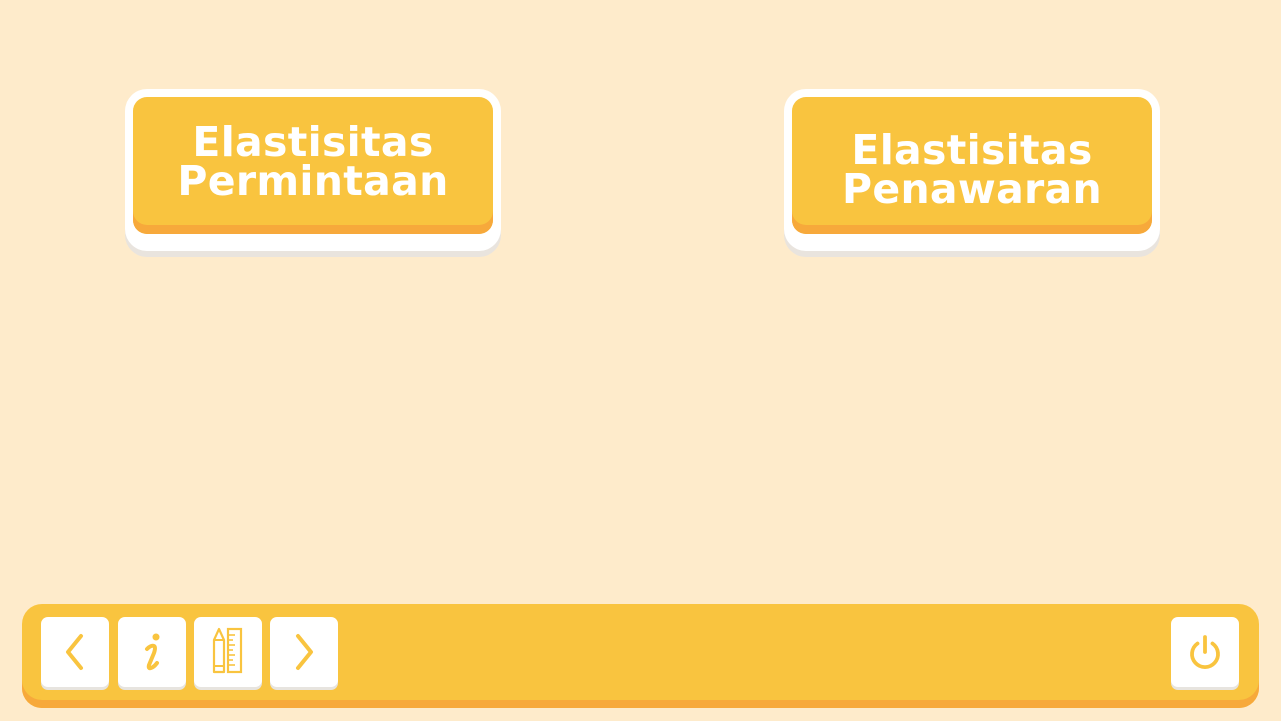 This screenshot has width=1281, height=721. I want to click on bottom-toolbar, so click(640, 656).